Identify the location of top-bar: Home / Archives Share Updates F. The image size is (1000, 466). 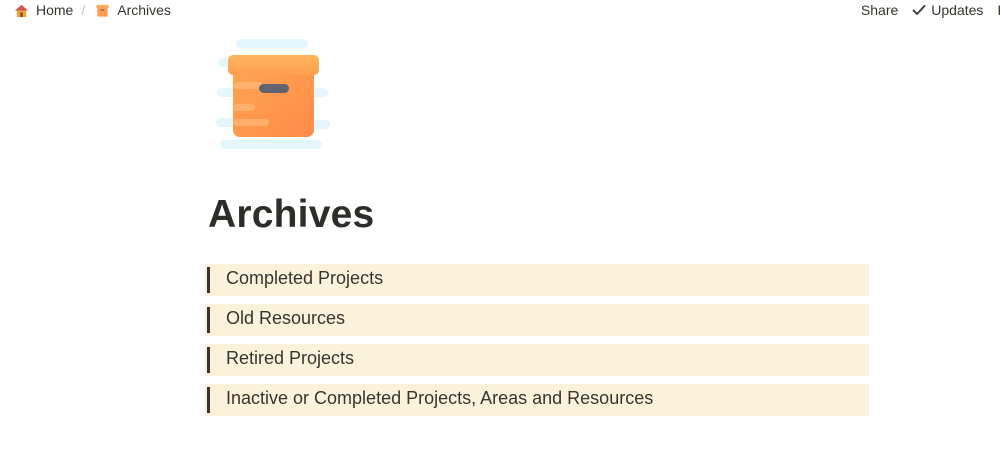
(500, 11).